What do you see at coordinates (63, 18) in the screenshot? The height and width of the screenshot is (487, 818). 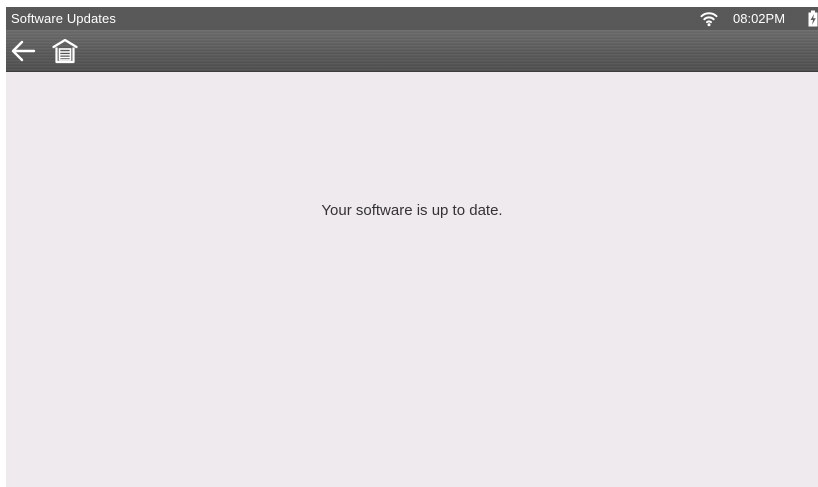 I see `screen-title: Software Updates` at bounding box center [63, 18].